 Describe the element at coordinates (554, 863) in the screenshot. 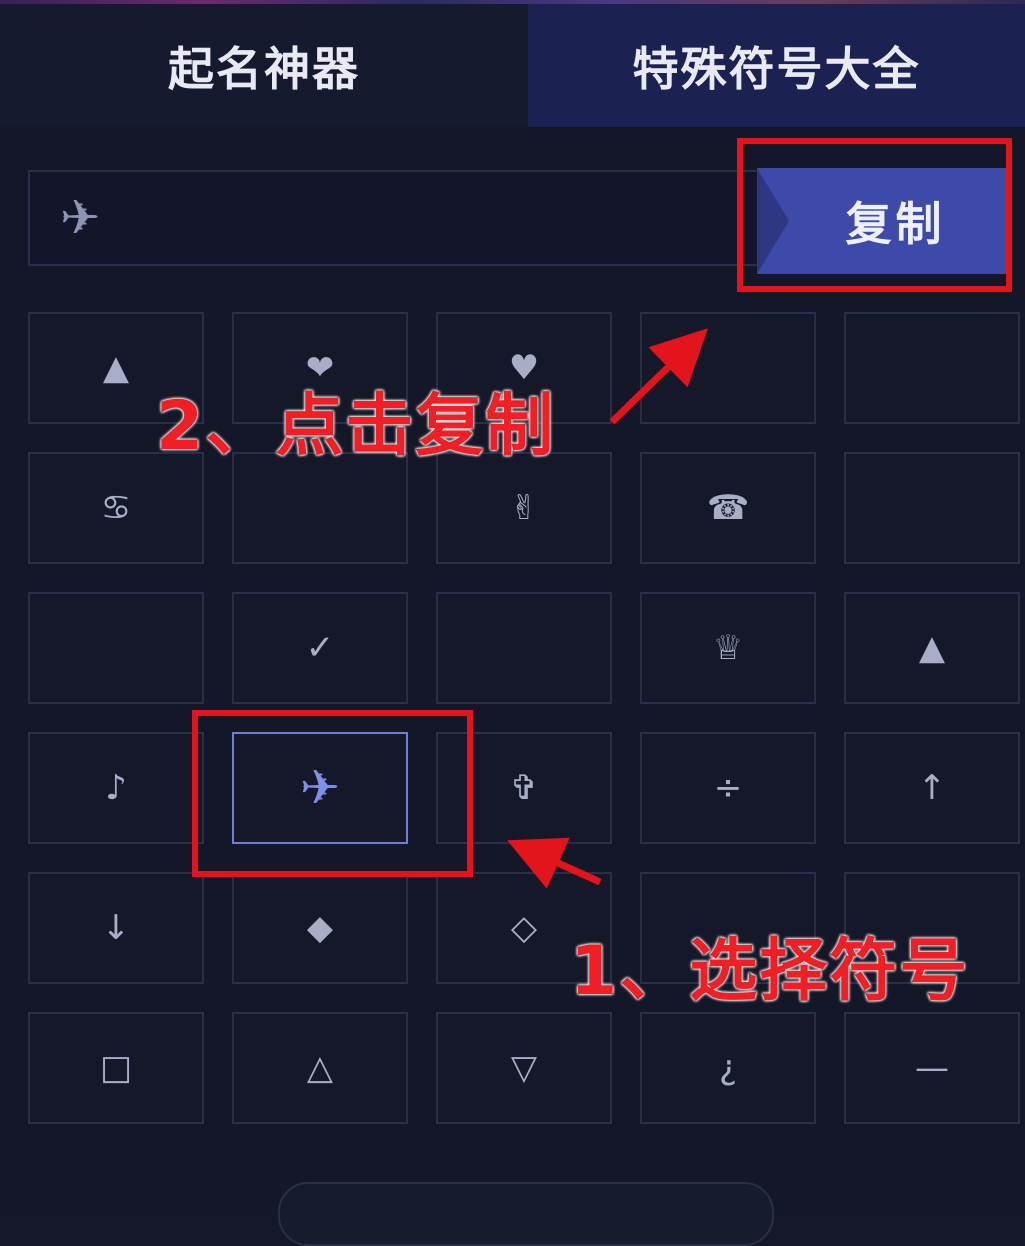

I see `arrow-to-selected` at that location.